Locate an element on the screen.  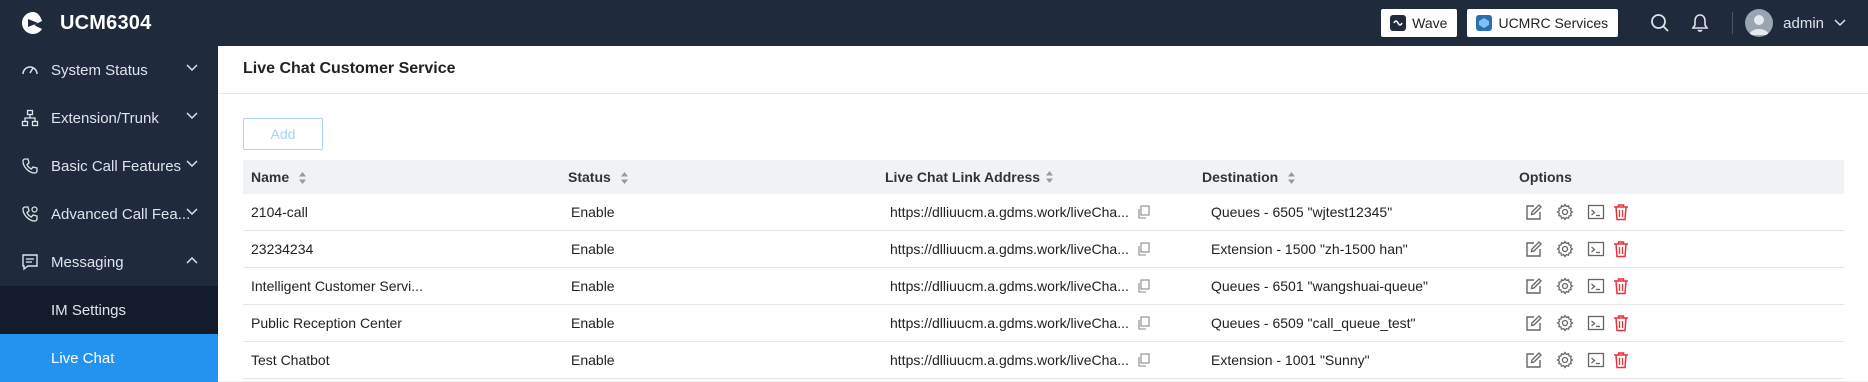
search-button is located at coordinates (1660, 23).